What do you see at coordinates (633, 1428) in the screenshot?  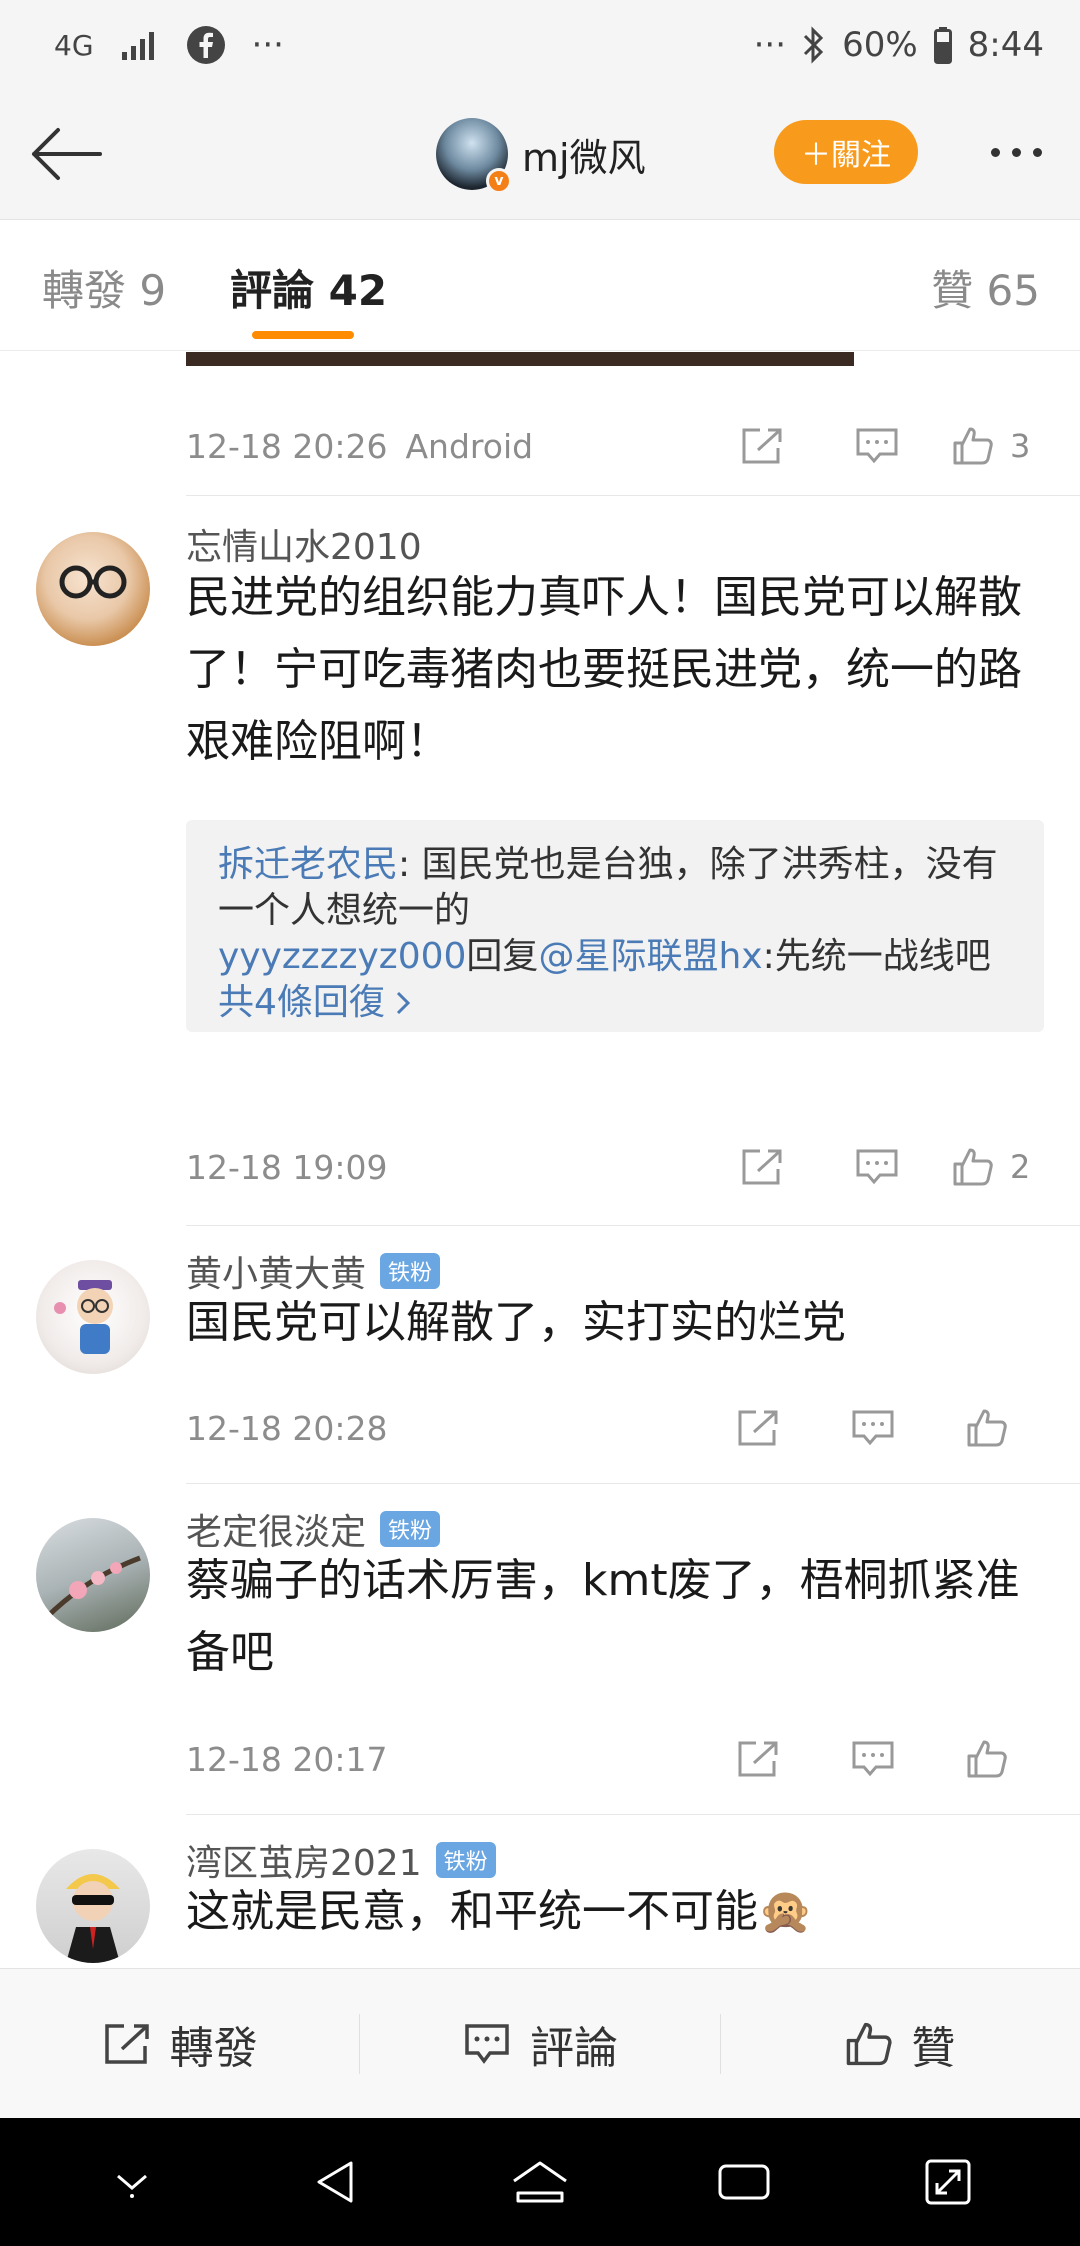 I see `comment-meta-row: 12-18 20:28` at bounding box center [633, 1428].